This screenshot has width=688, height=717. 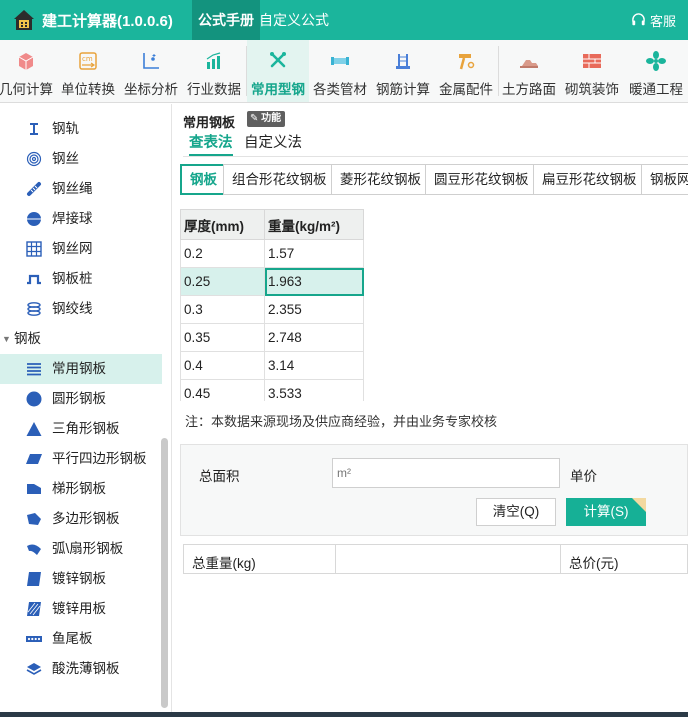 What do you see at coordinates (81, 189) in the screenshot?
I see `sidebar-item-wire-rope: 钢丝绳` at bounding box center [81, 189].